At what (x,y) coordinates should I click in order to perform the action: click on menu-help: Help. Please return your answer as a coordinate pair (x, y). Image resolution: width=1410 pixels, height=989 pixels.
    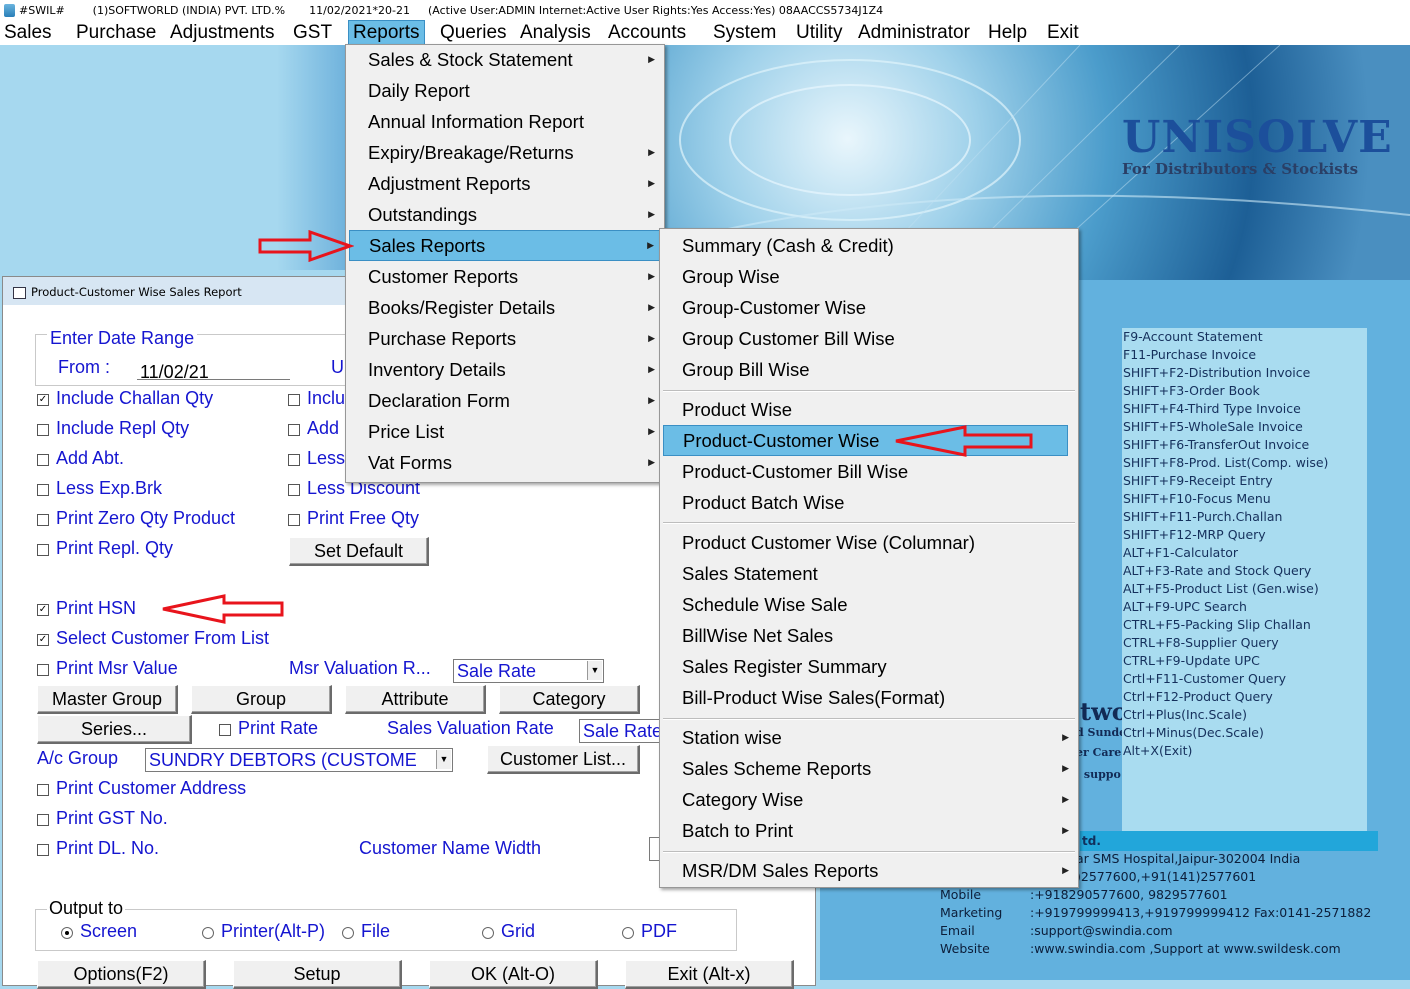
    Looking at the image, I should click on (1007, 32).